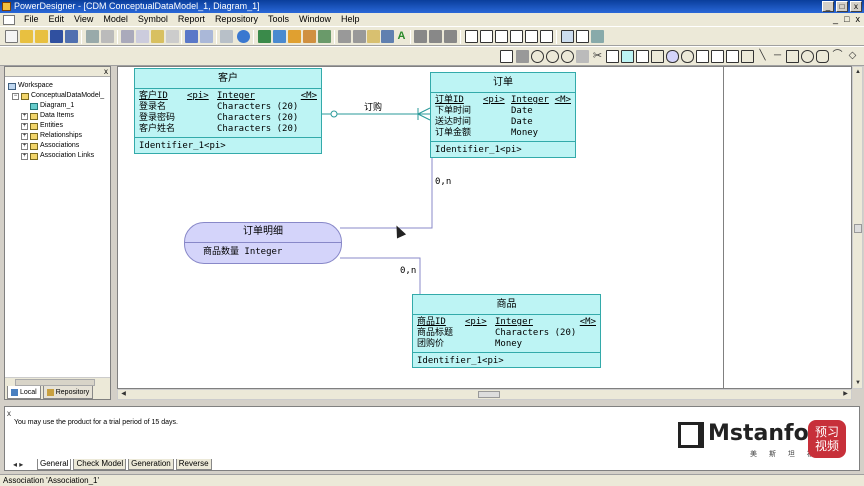  I want to click on attribute-row: 订单金额 Money, so click(505, 133).